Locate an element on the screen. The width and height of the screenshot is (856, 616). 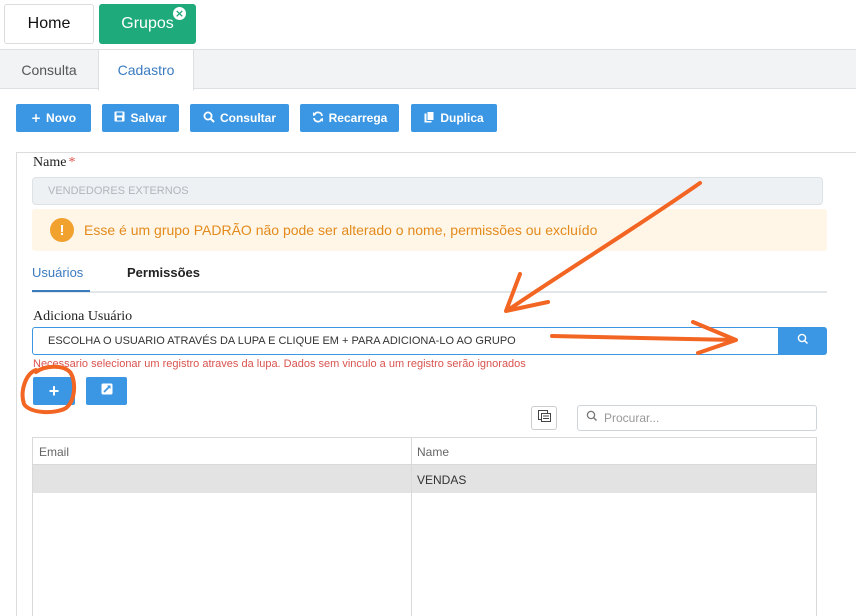
columns-icon is located at coordinates (544, 418).